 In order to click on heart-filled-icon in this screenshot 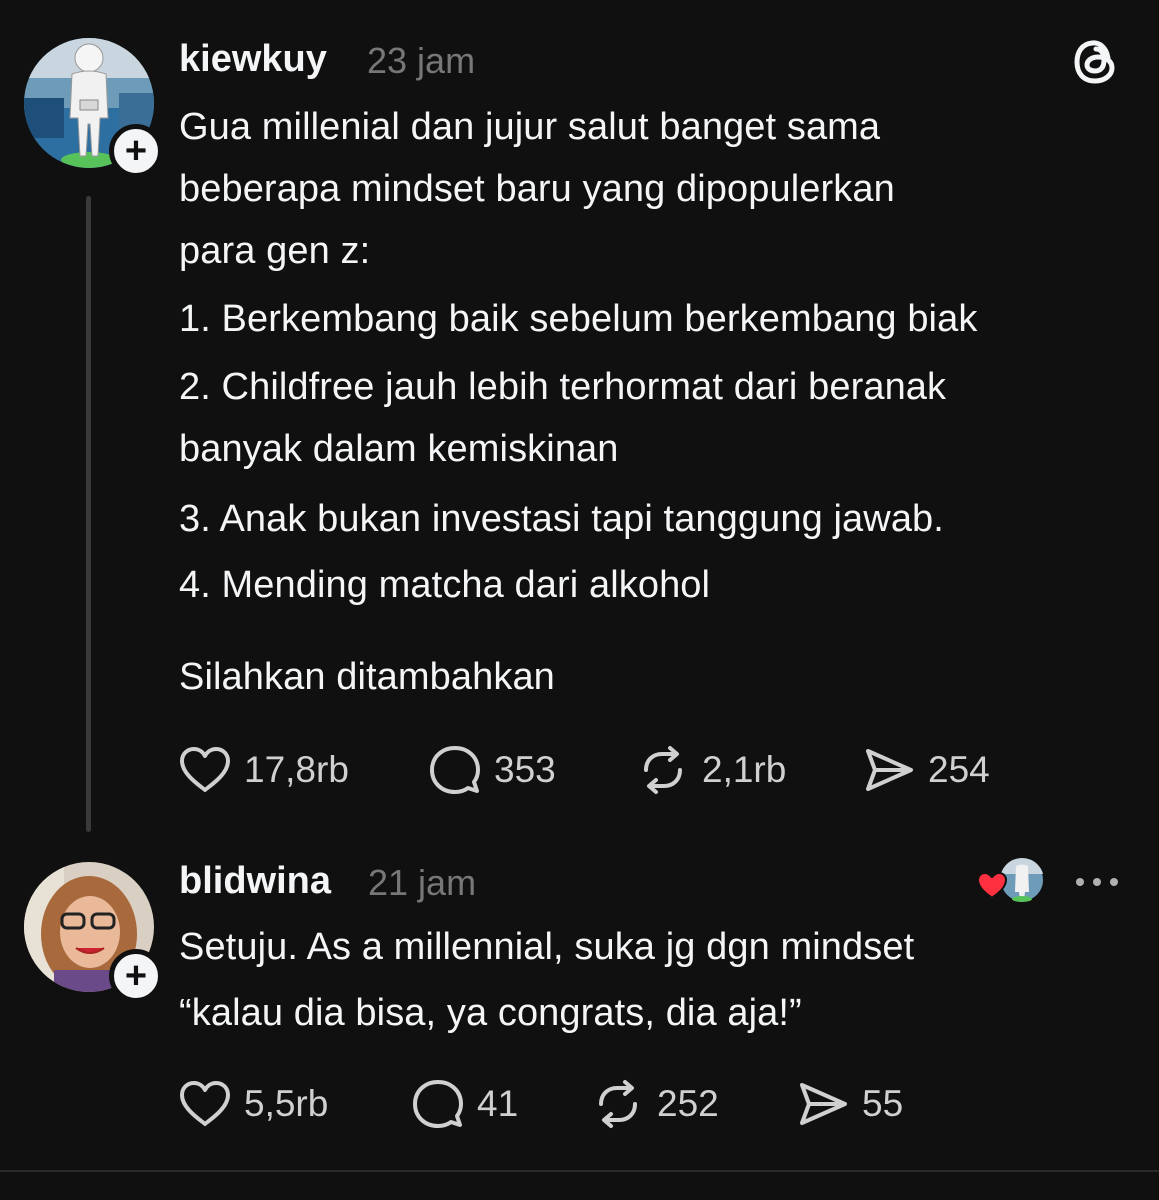, I will do `click(992, 885)`.